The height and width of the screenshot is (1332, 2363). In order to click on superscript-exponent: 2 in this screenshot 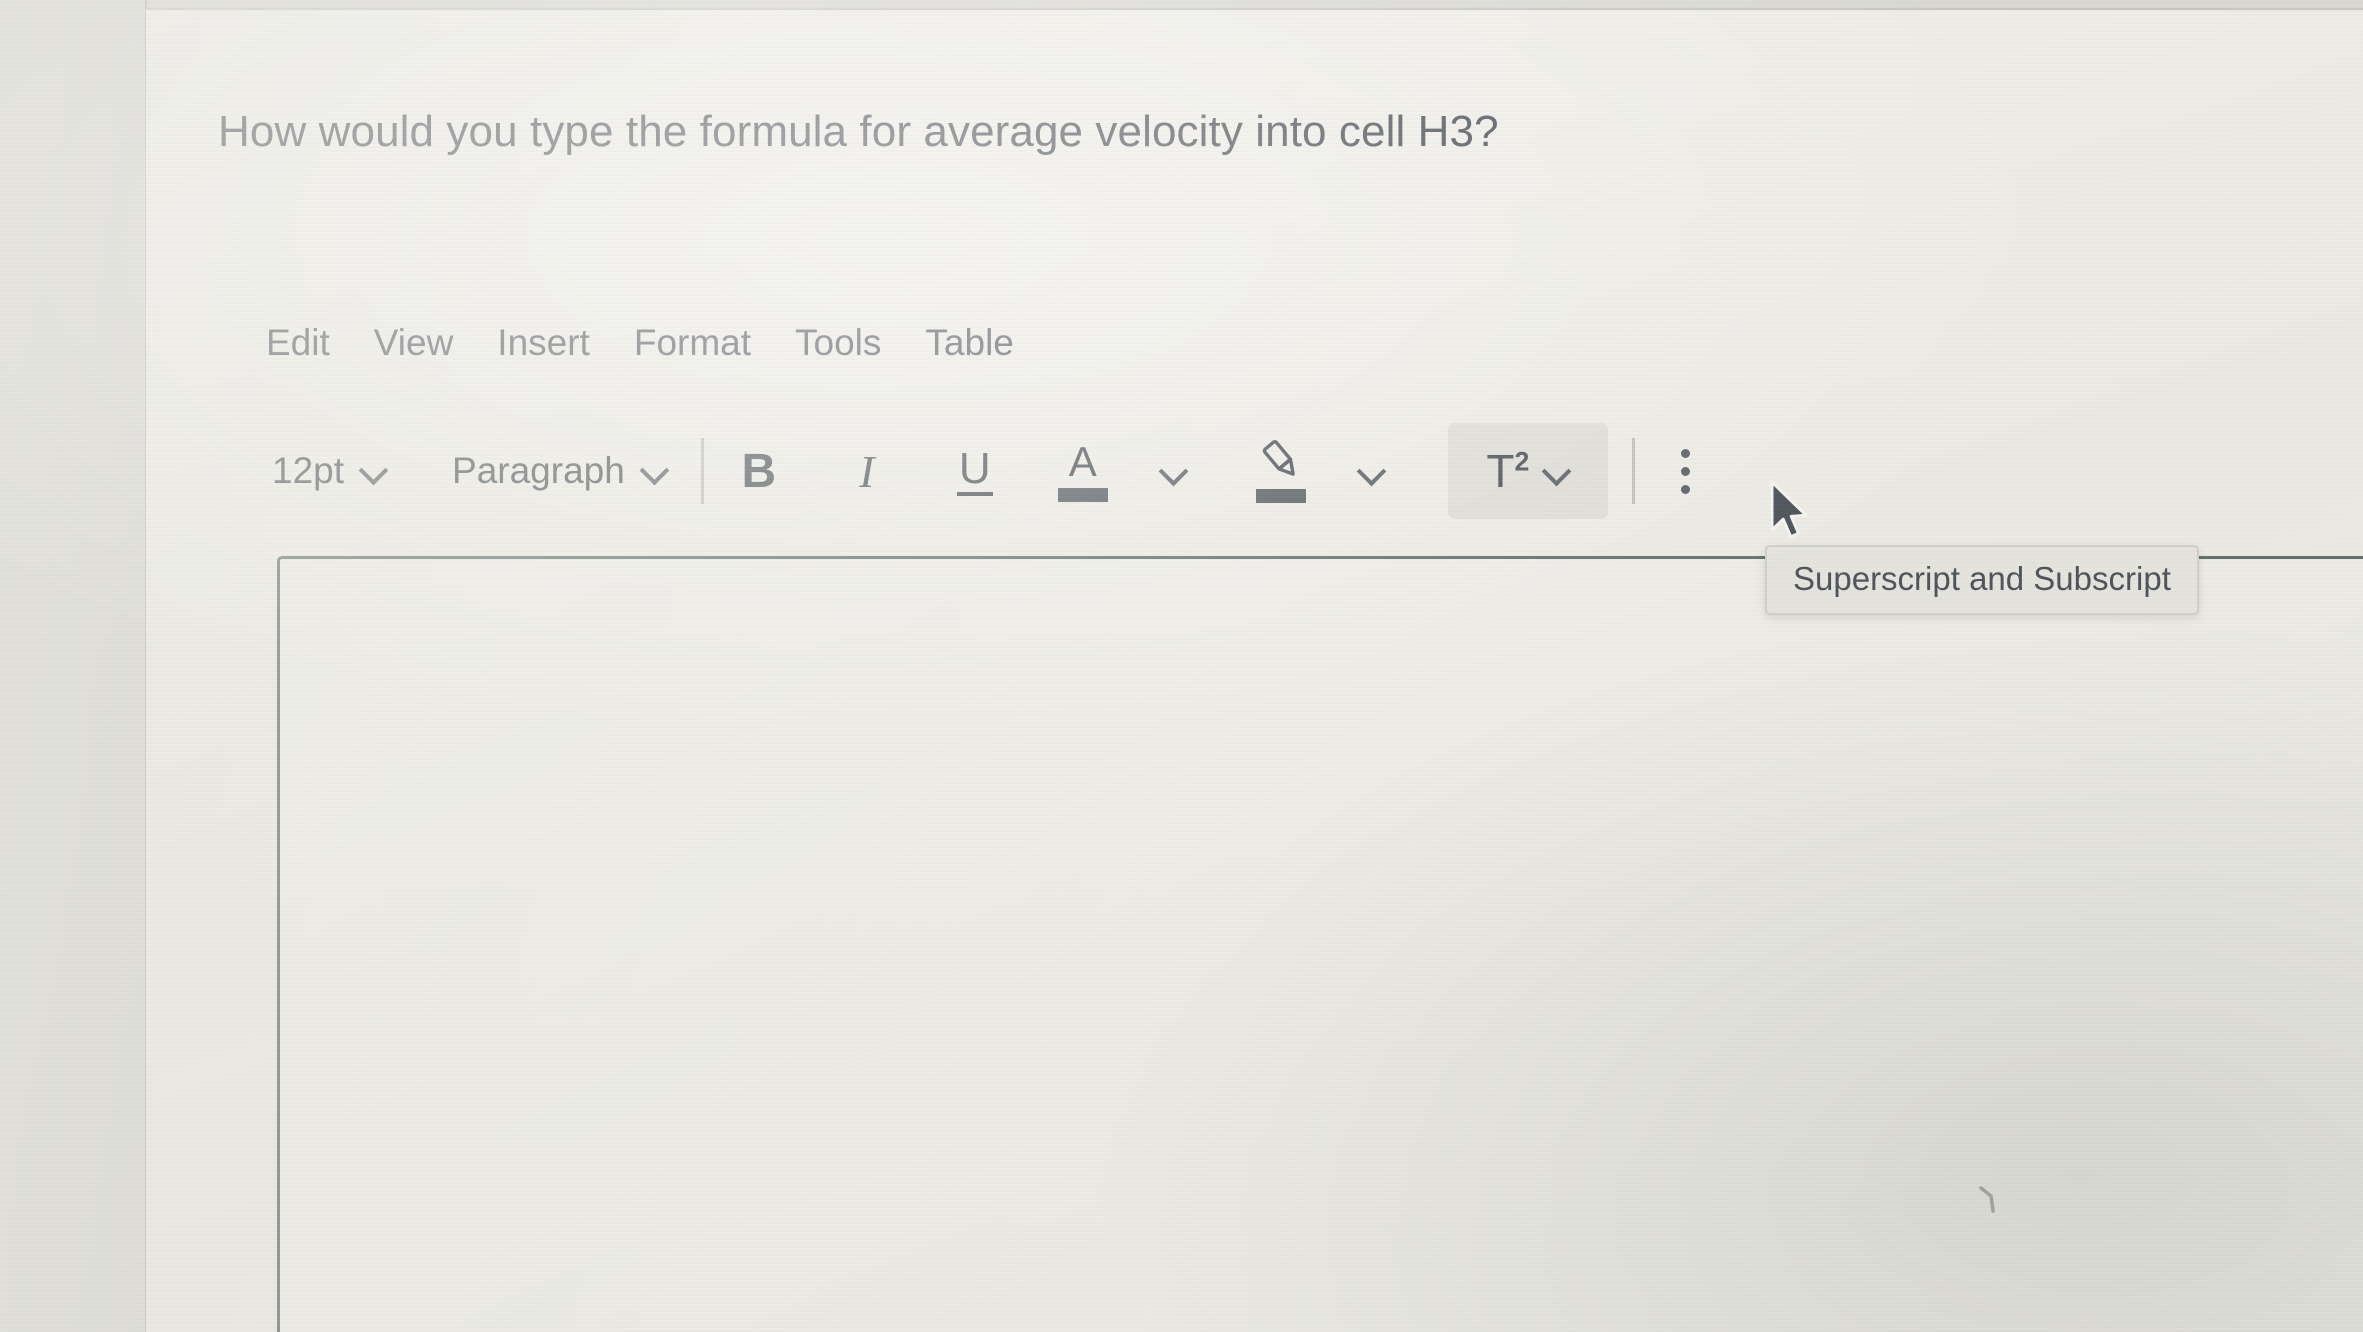, I will do `click(1522, 461)`.